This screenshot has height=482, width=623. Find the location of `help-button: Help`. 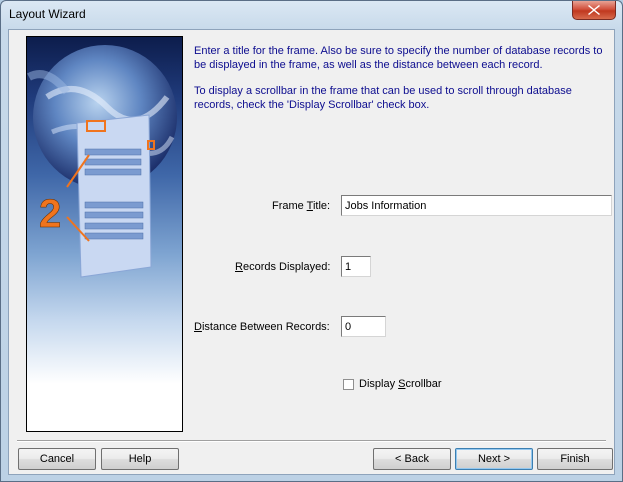

help-button: Help is located at coordinates (140, 459).